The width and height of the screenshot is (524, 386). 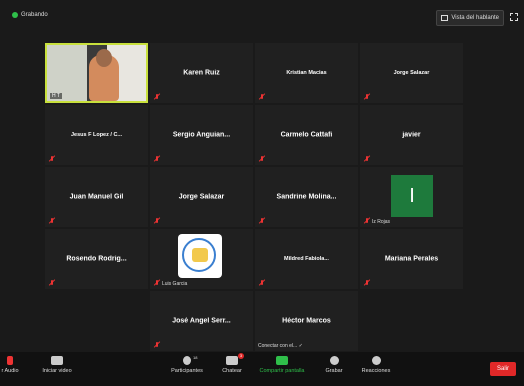 I want to click on participant-name: Carmelo Cattafi, so click(x=306, y=135).